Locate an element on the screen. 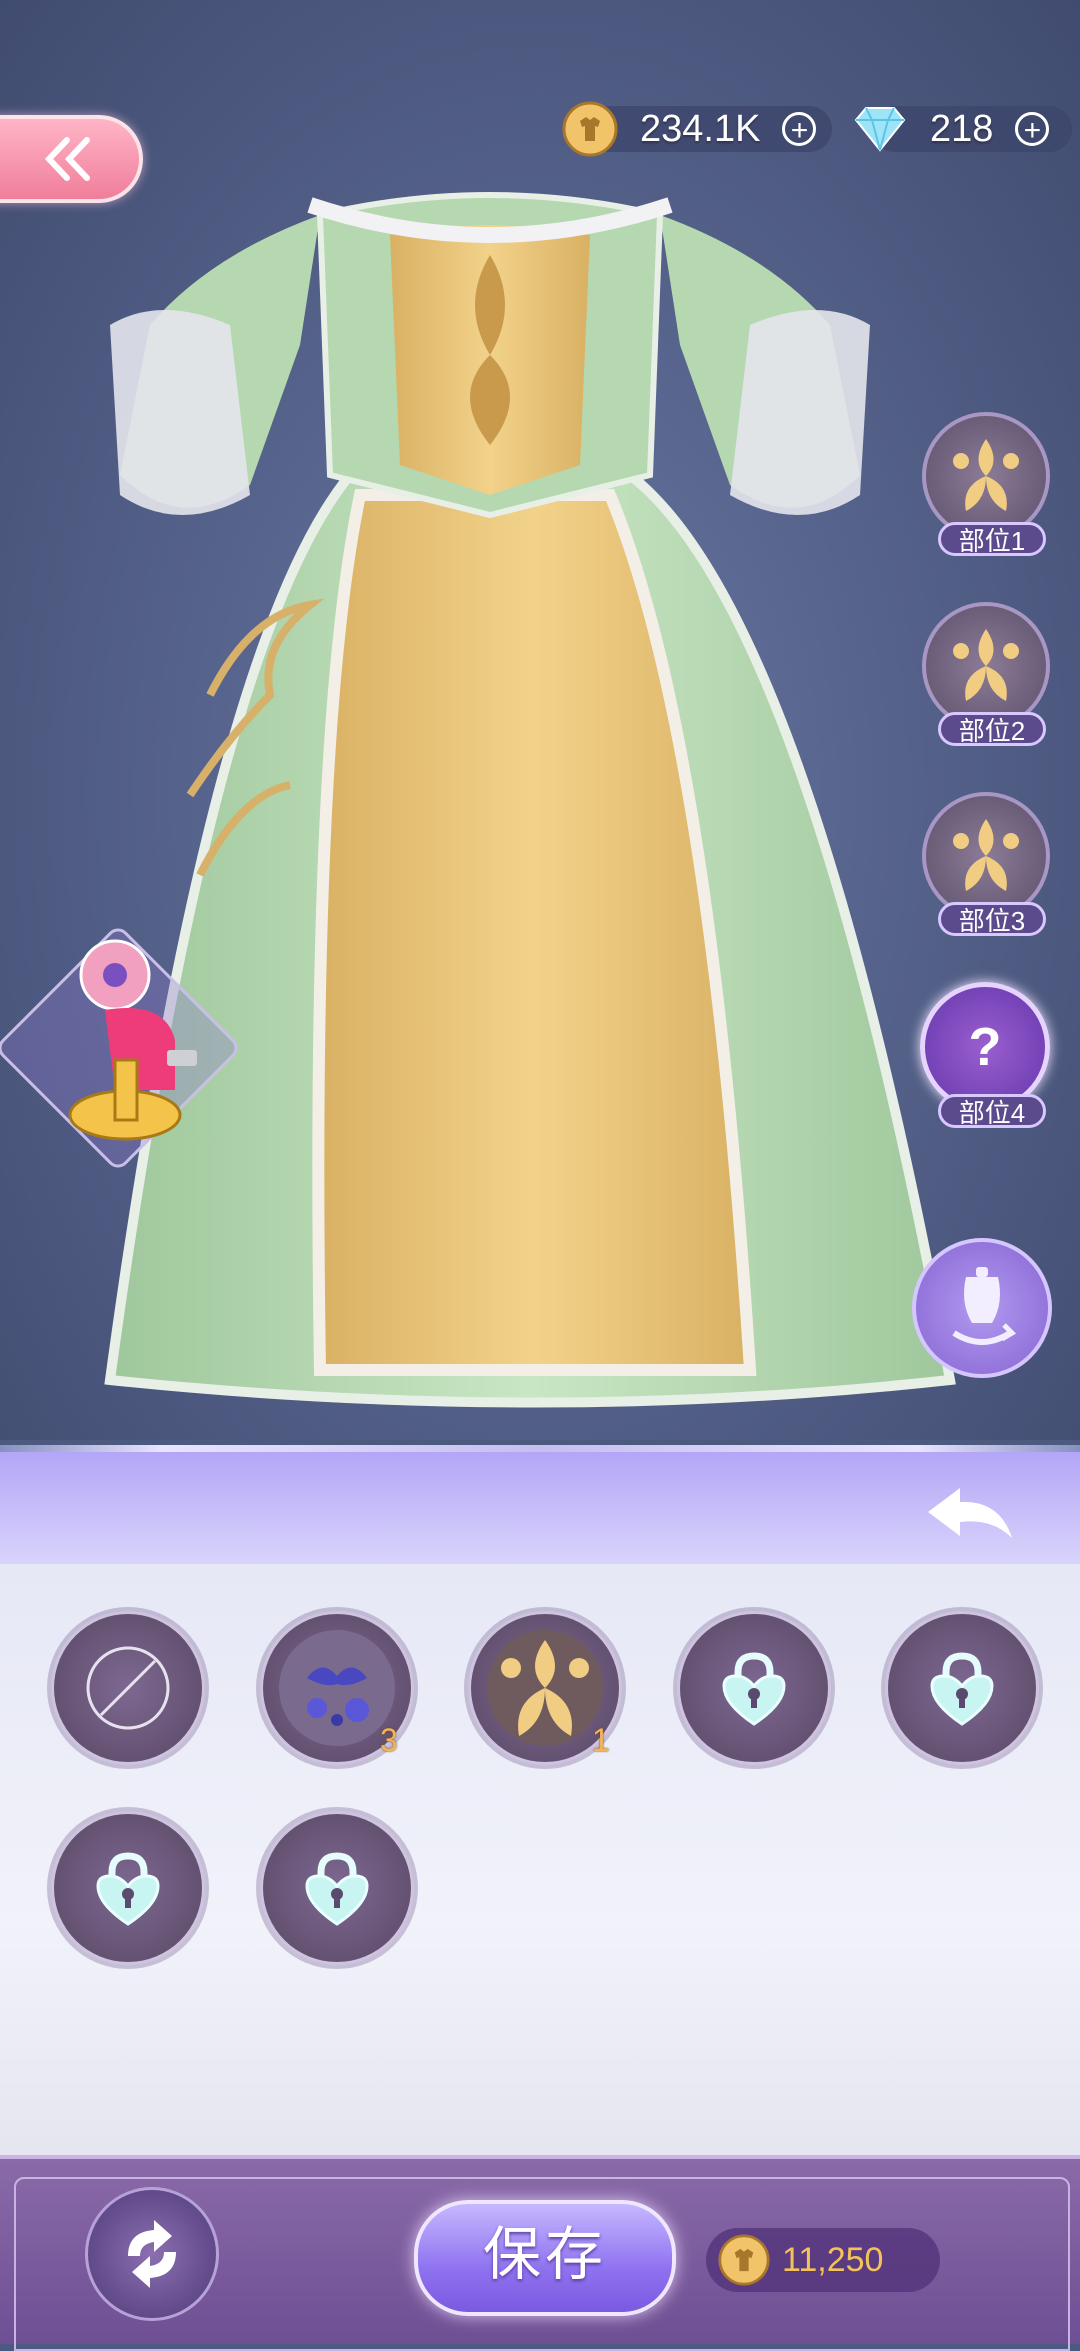  mannequin-icon is located at coordinates (984, 1306).